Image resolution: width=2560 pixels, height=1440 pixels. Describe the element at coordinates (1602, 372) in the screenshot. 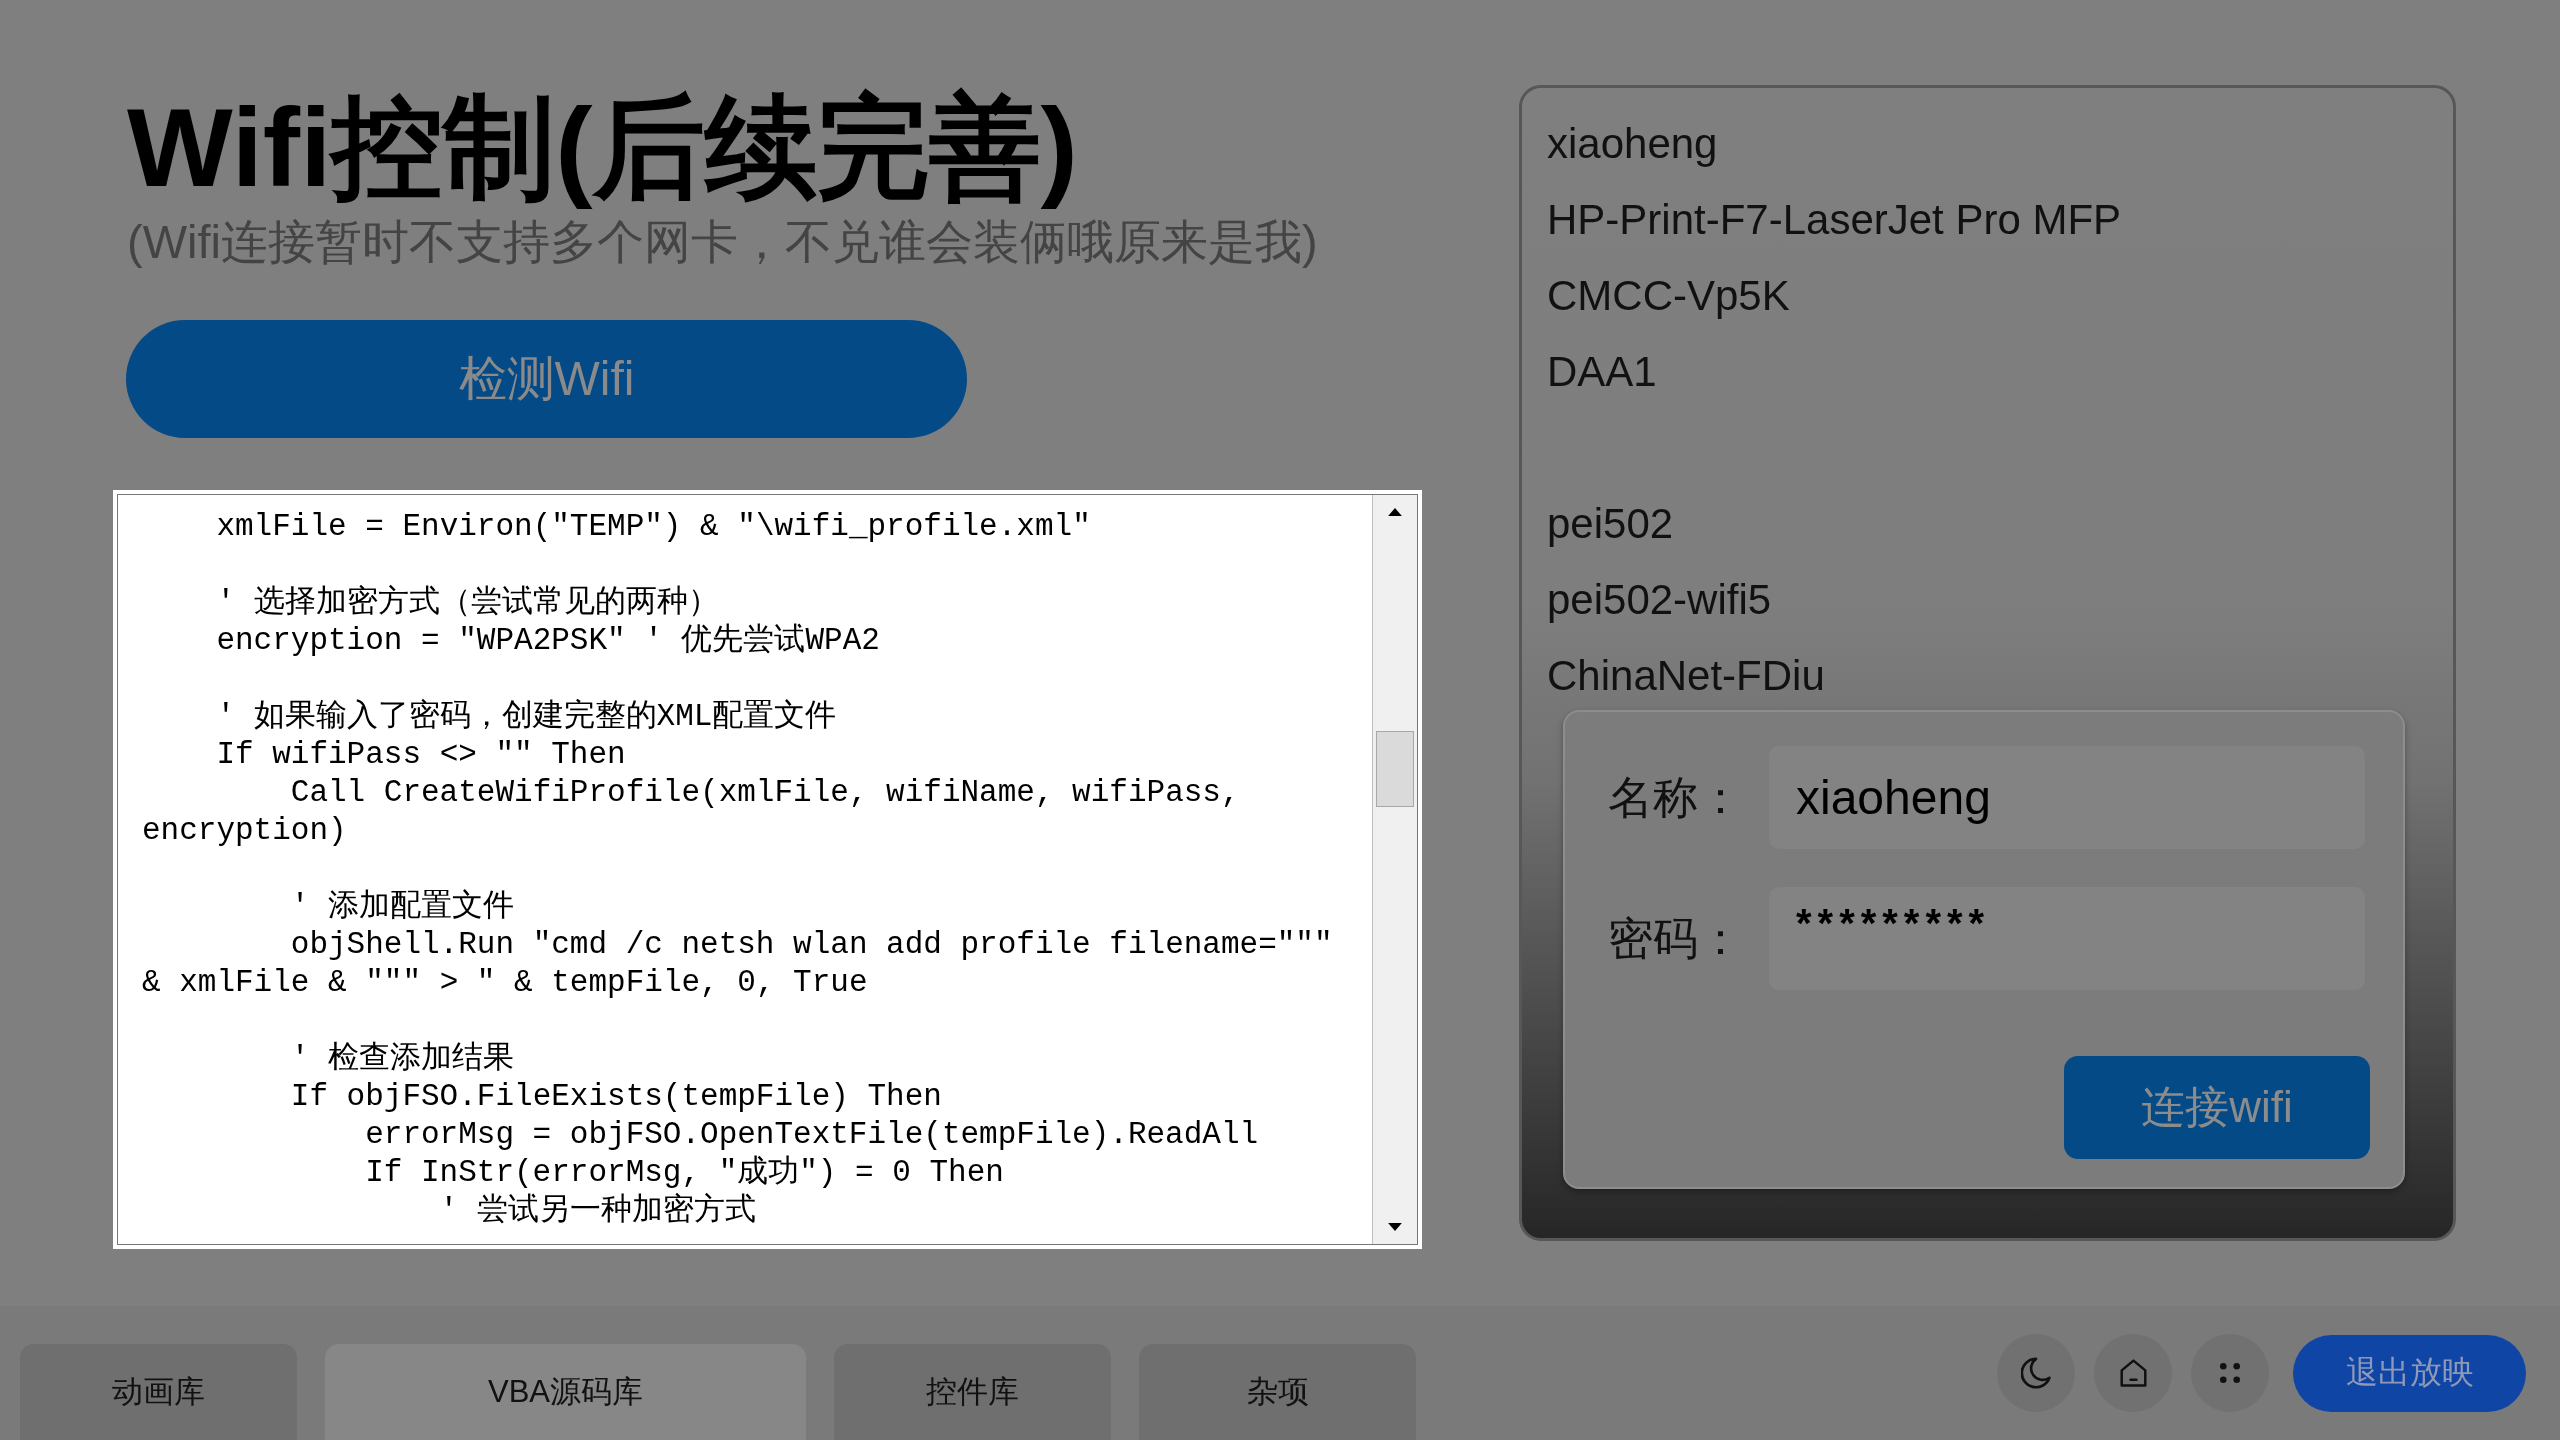

I see `wifi-list-item: DAA1` at that location.